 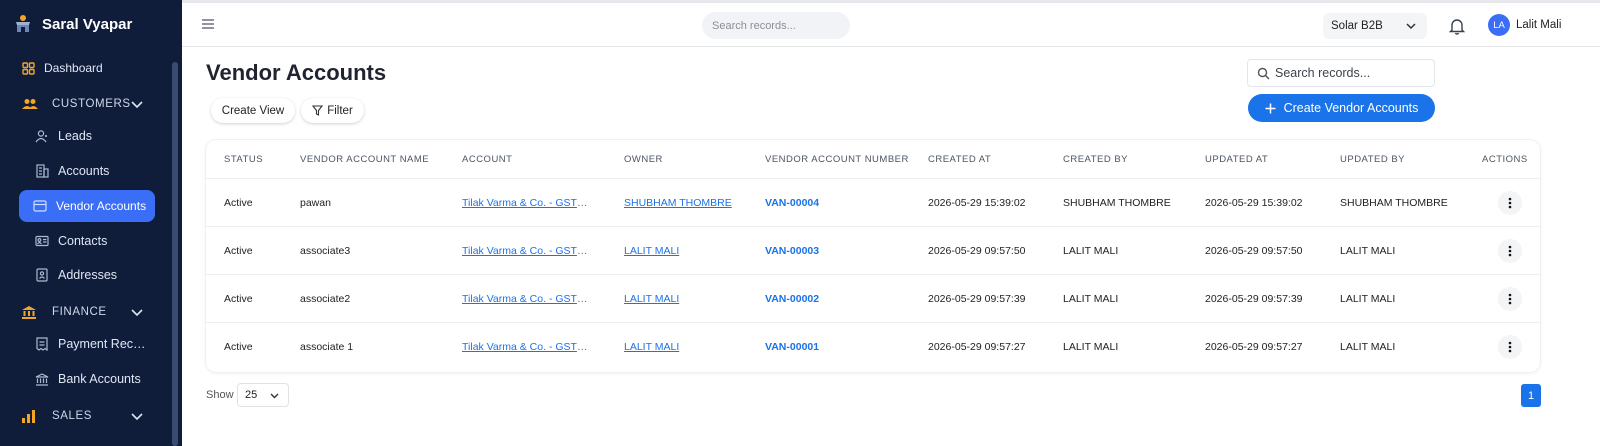 I want to click on menu-icon, so click(x=208, y=24).